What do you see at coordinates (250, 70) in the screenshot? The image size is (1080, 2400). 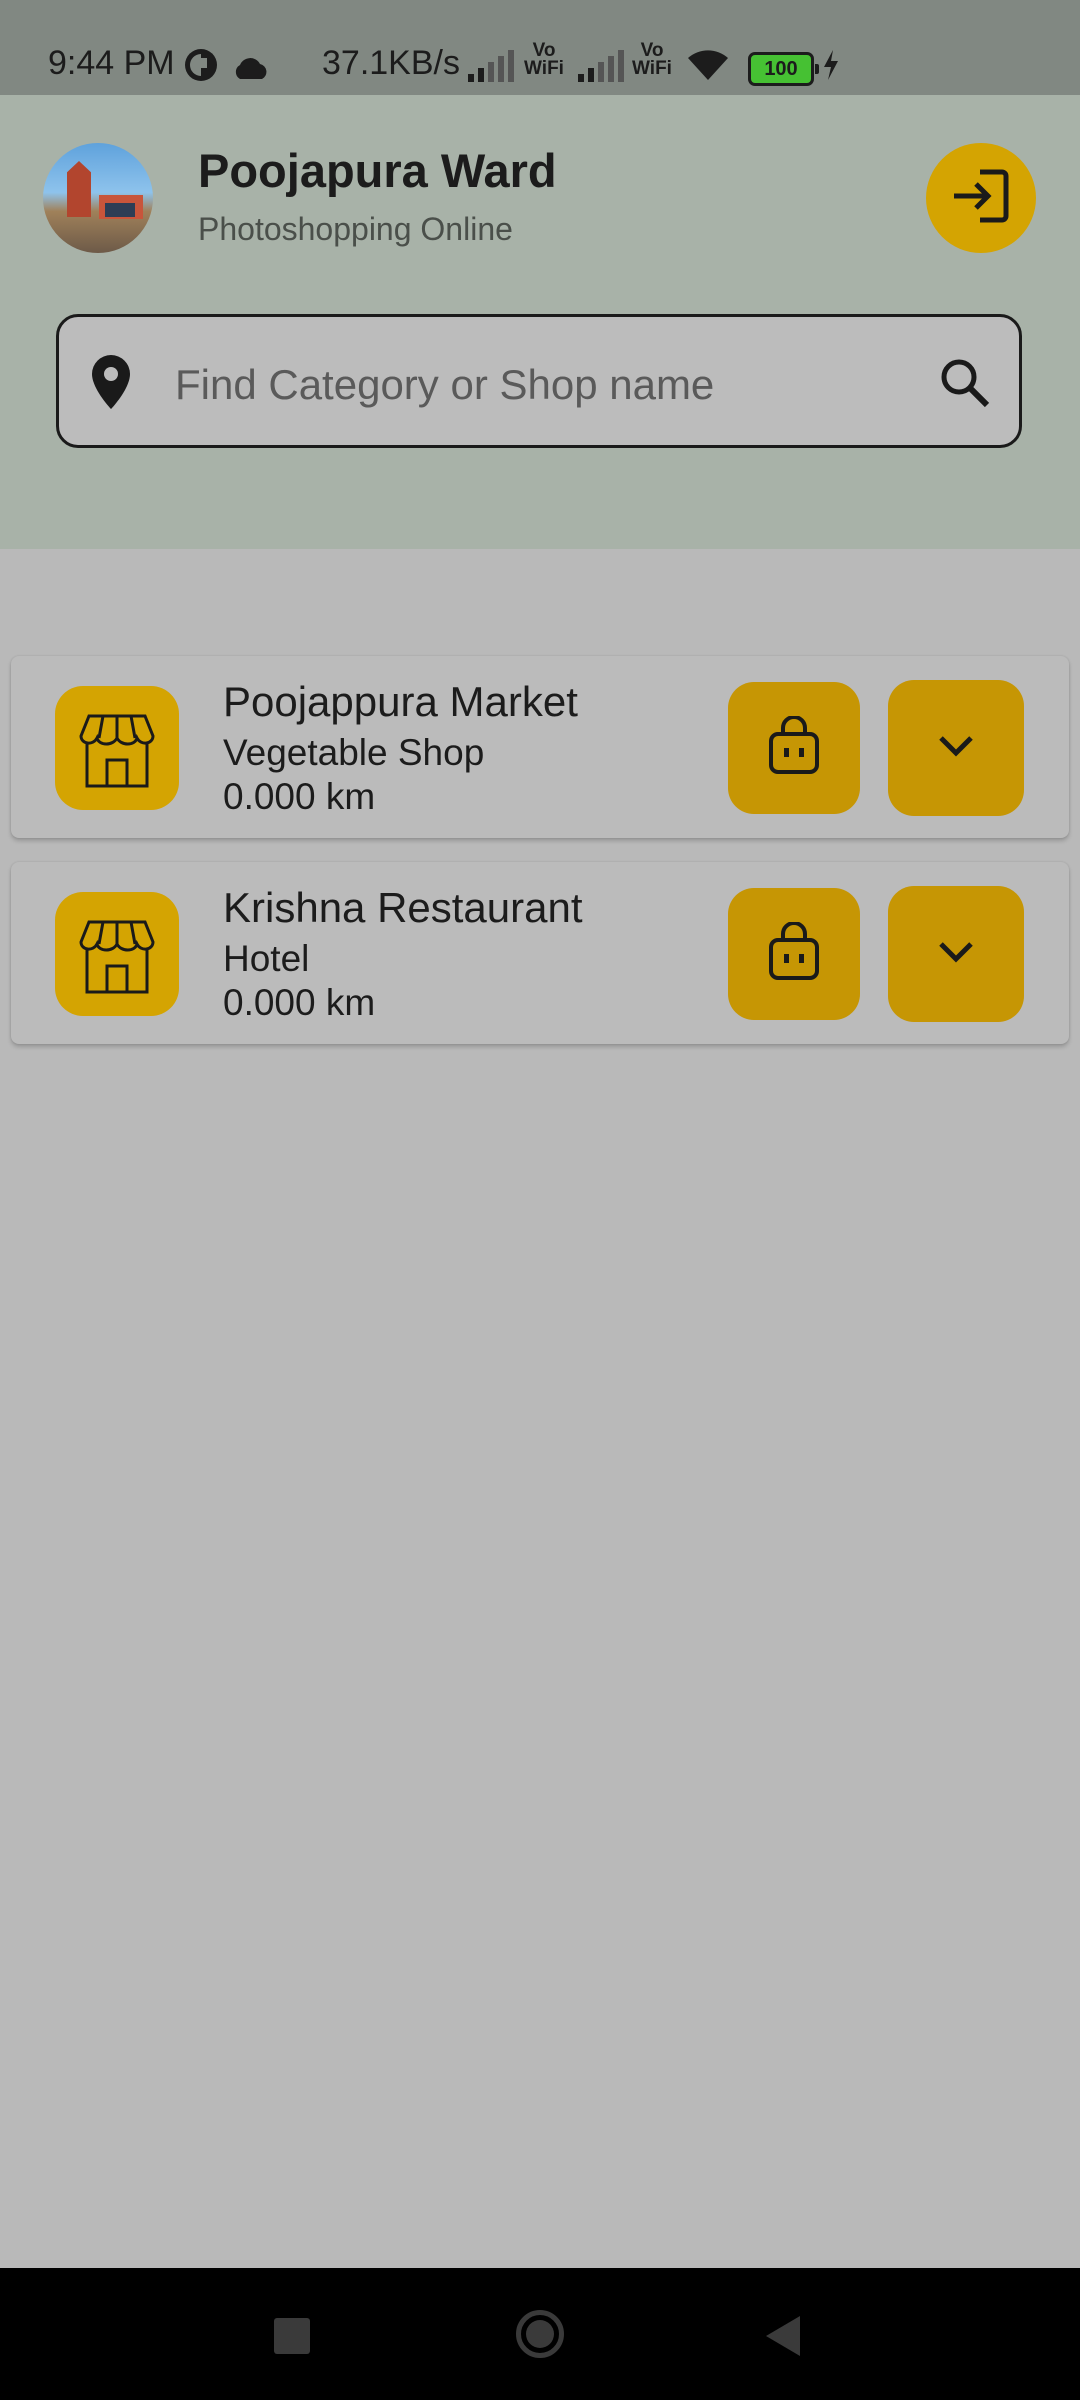 I see `cloud-icon` at bounding box center [250, 70].